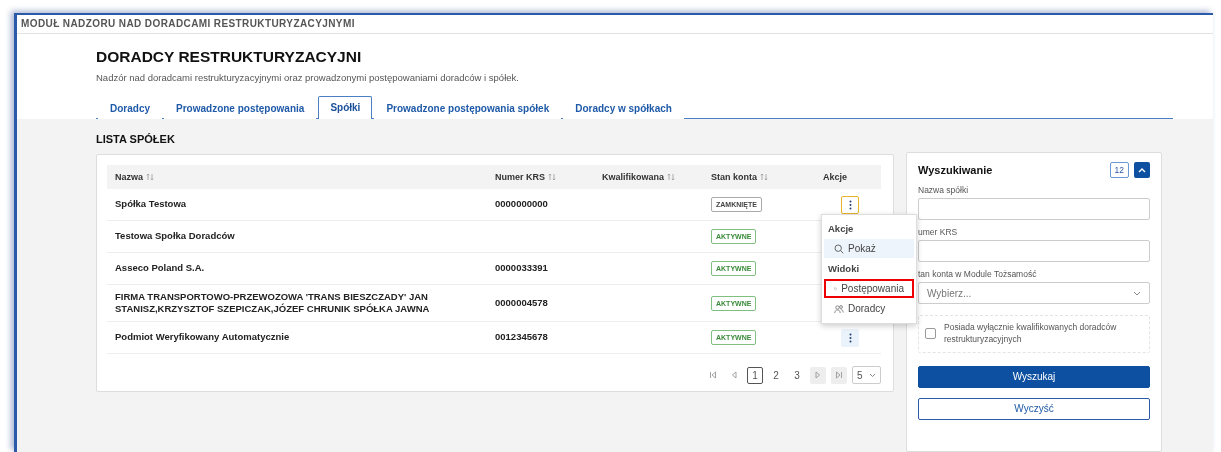  I want to click on search-button: Wyszukaj, so click(1034, 376).